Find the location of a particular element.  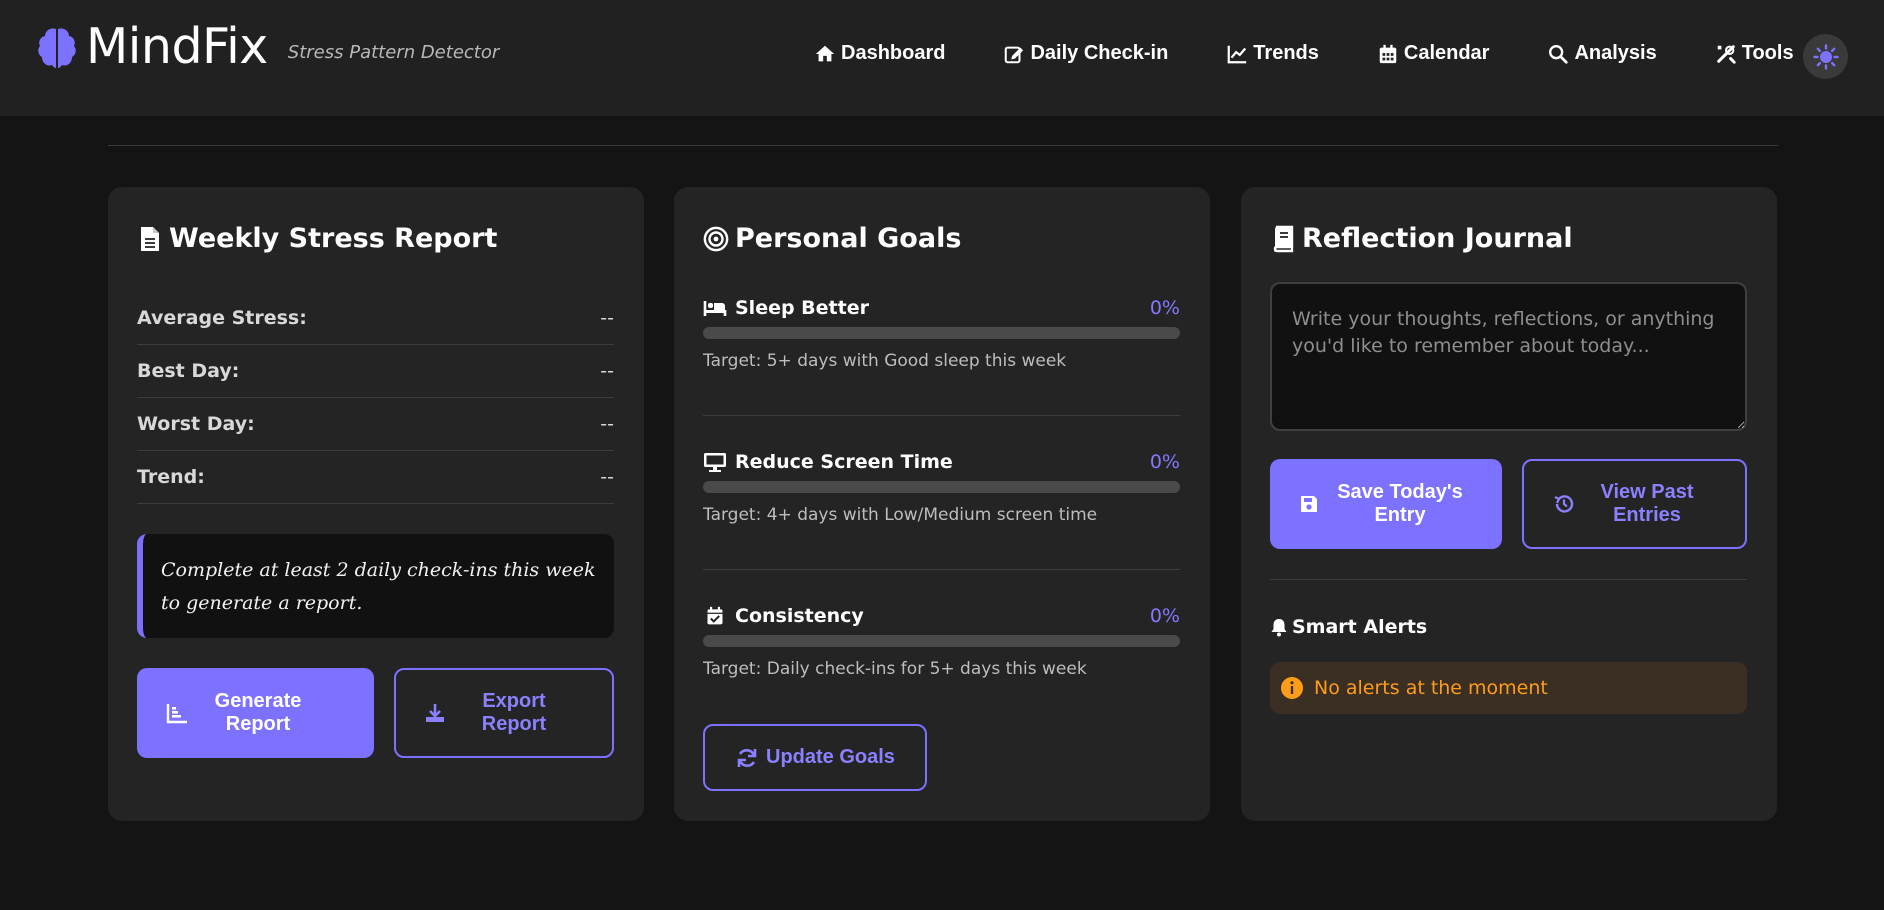

bell-icon is located at coordinates (1279, 628).